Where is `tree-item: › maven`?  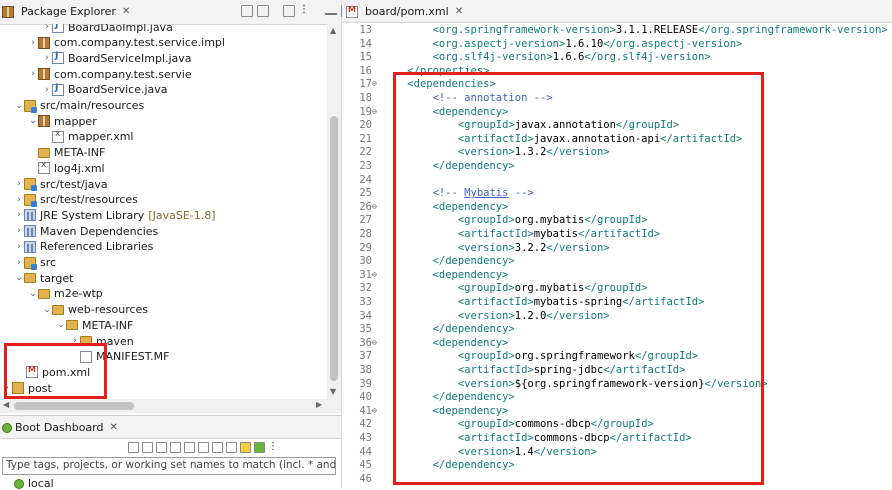 tree-item: › maven is located at coordinates (102, 341).